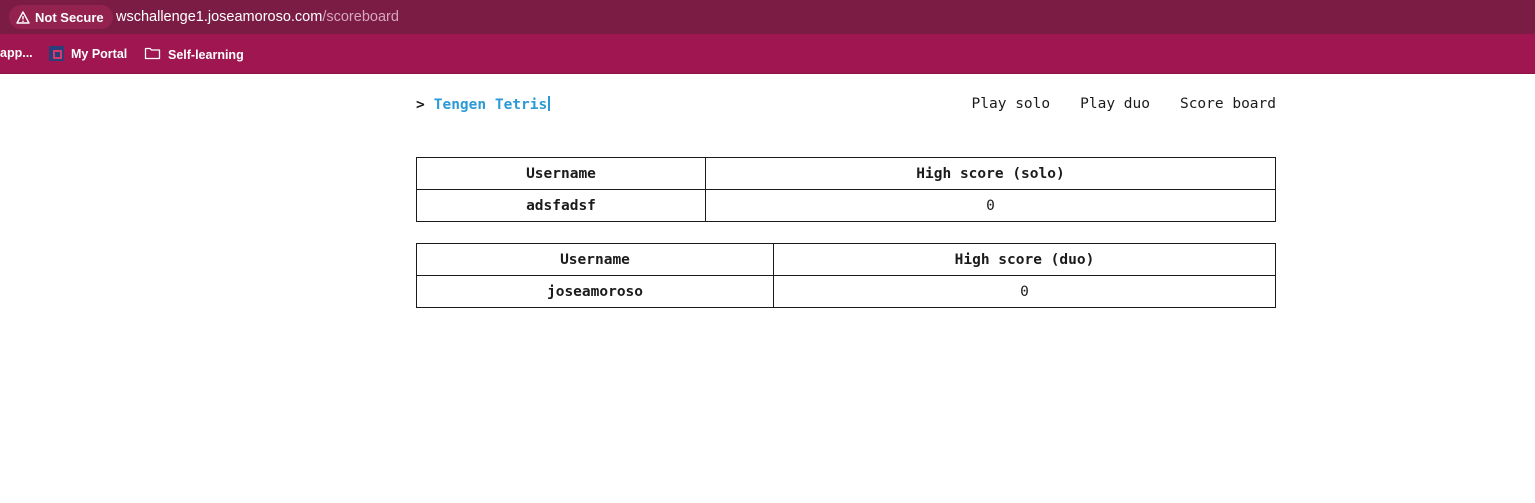 The height and width of the screenshot is (503, 1535). I want to click on site-title: Tengen Tetris, so click(490, 105).